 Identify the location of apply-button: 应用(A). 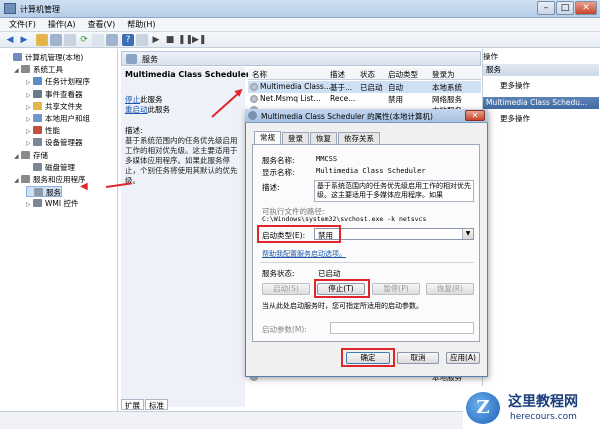
(463, 358).